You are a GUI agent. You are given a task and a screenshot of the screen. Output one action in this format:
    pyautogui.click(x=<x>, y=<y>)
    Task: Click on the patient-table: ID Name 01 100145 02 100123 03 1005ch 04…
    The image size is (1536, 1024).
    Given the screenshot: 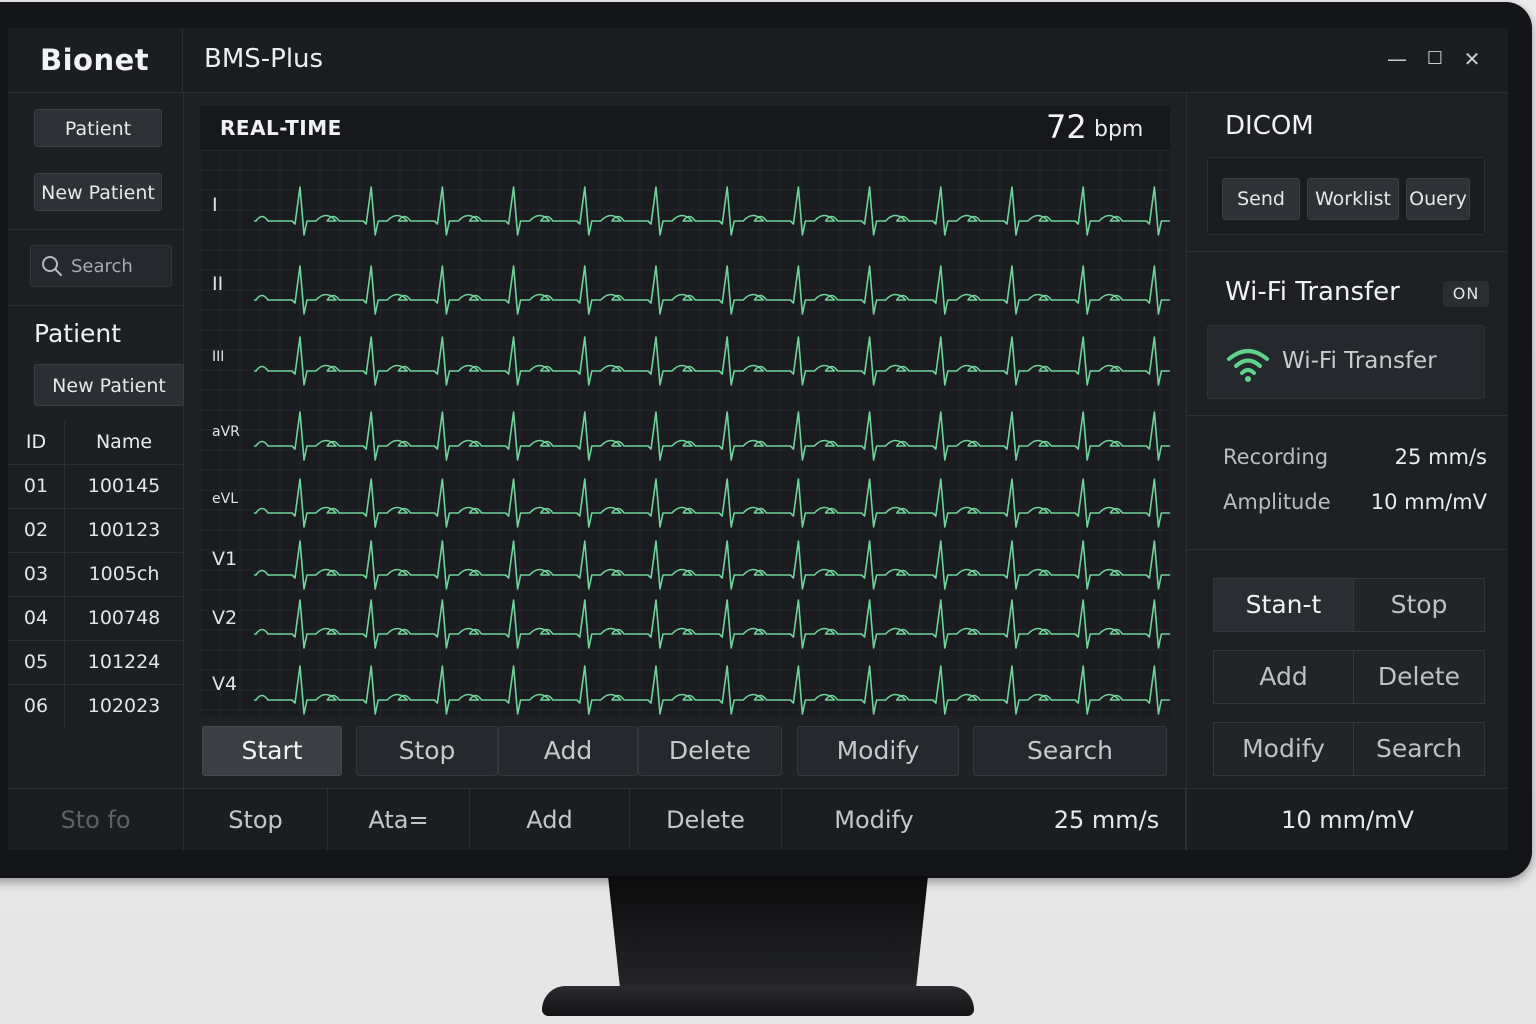 What is the action you would take?
    pyautogui.click(x=95, y=574)
    